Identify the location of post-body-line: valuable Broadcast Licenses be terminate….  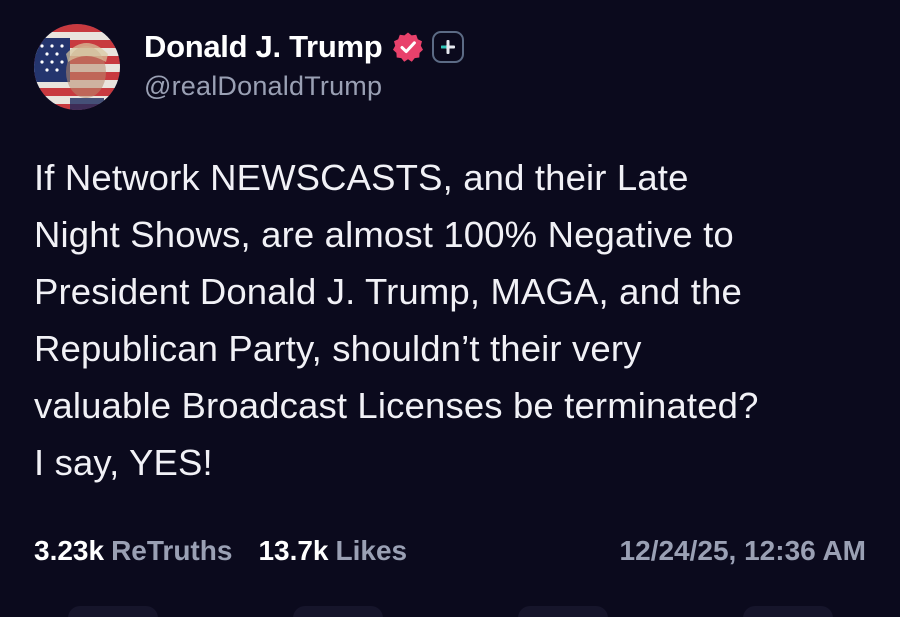
(396, 405).